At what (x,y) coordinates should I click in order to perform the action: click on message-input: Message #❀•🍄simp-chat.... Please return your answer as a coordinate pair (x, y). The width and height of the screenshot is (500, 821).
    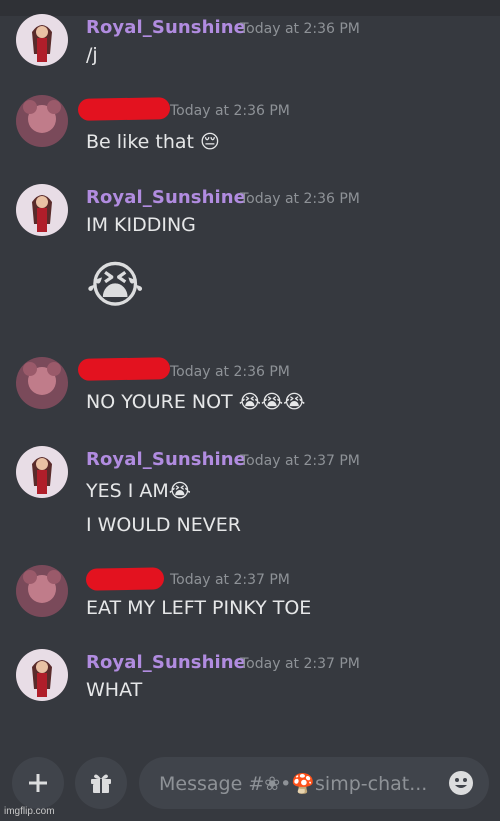
    Looking at the image, I should click on (314, 783).